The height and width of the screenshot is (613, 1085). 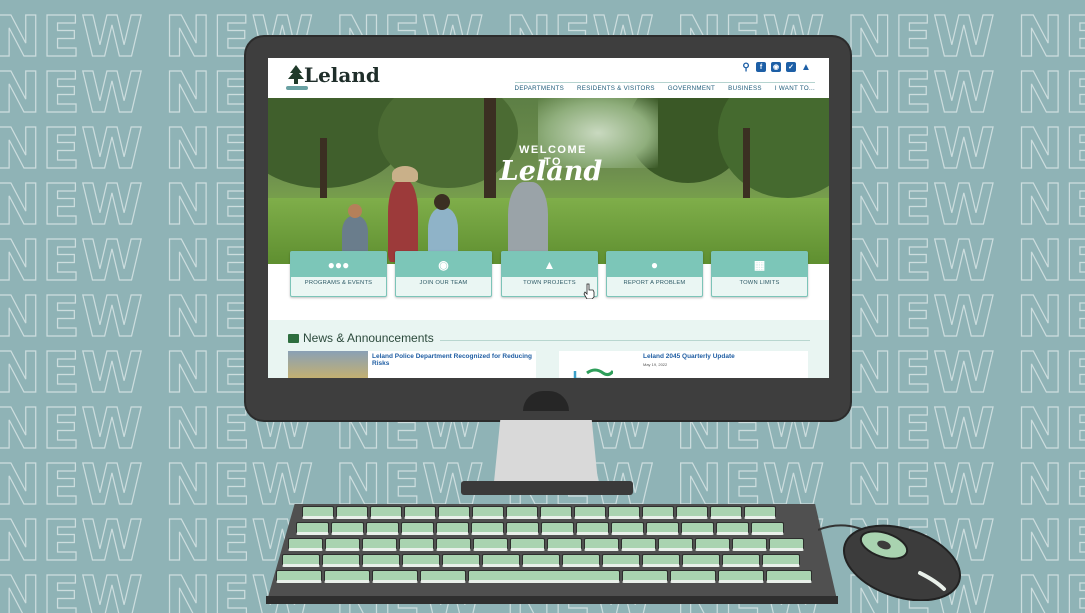 What do you see at coordinates (403, 221) in the screenshot?
I see `woman-figure` at bounding box center [403, 221].